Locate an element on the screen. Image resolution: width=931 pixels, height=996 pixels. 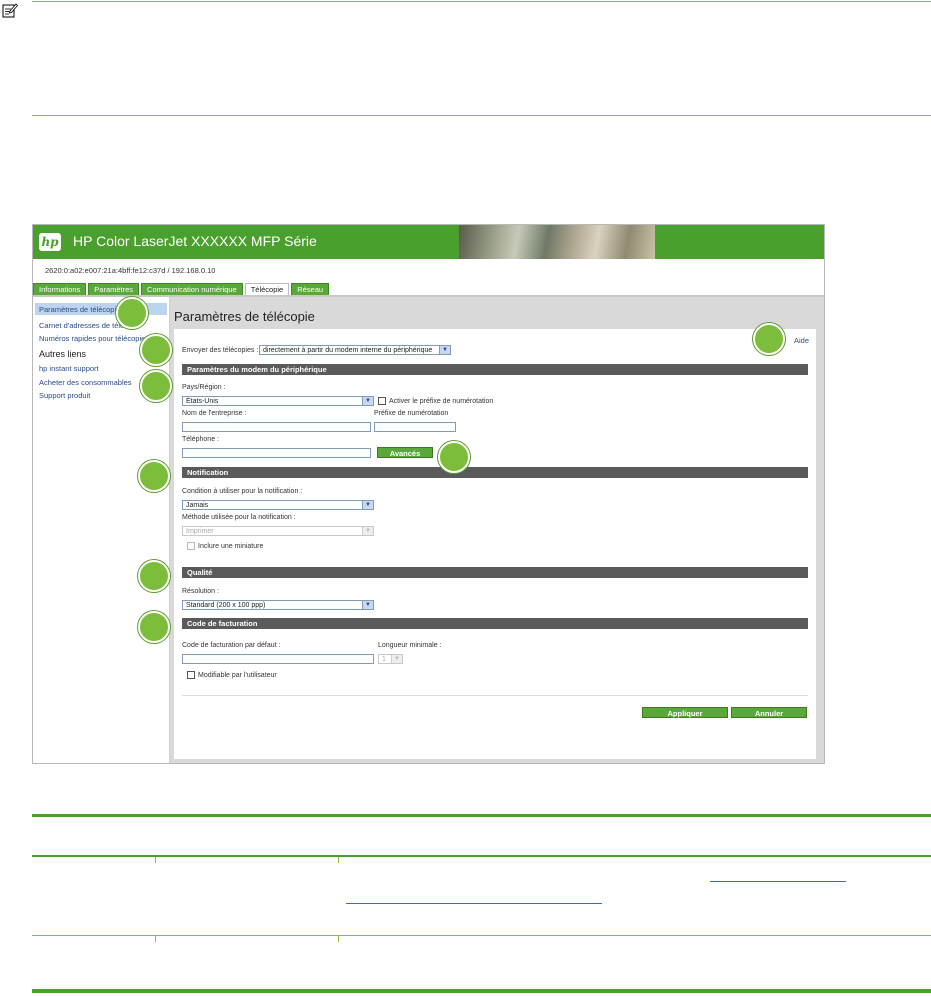
resolution-label: Résolution : is located at coordinates (200, 591).